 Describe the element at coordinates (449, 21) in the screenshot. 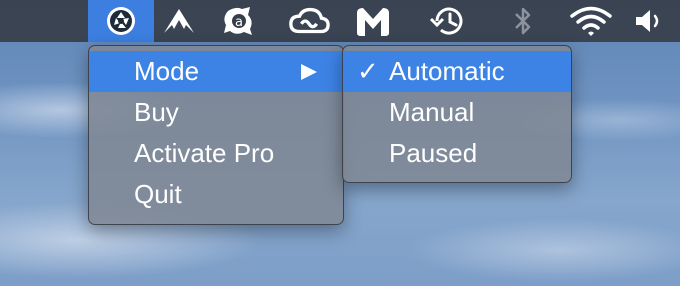

I see `time-machine-icon` at that location.